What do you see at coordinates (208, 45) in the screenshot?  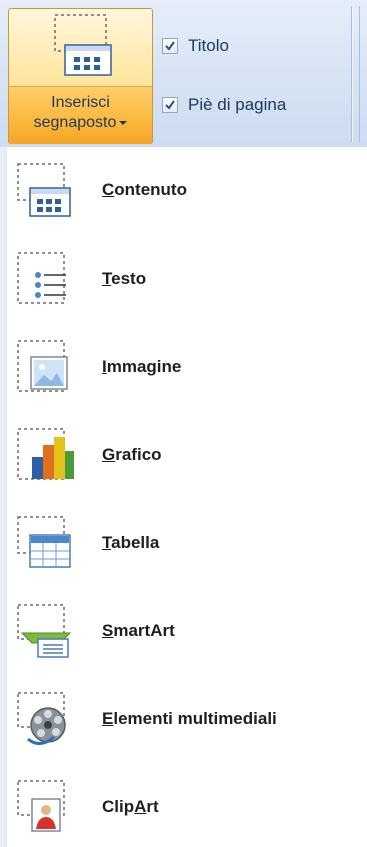 I see `title-checkbox-label: Titolo` at bounding box center [208, 45].